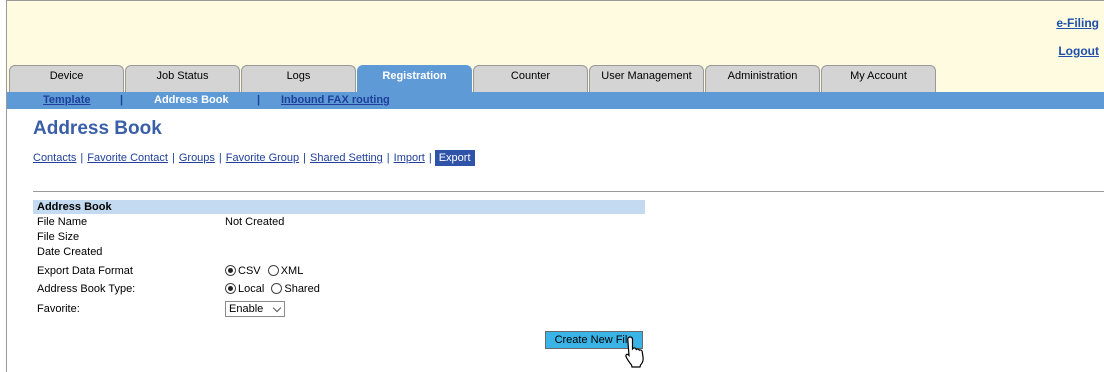 The width and height of the screenshot is (1104, 372). Describe the element at coordinates (85, 271) in the screenshot. I see `export-format-label: Export Data Format` at that location.